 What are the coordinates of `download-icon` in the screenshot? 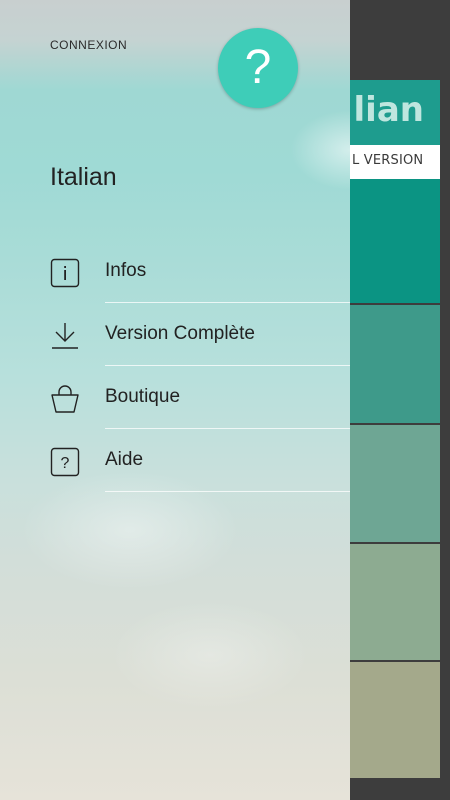 It's located at (65, 336).